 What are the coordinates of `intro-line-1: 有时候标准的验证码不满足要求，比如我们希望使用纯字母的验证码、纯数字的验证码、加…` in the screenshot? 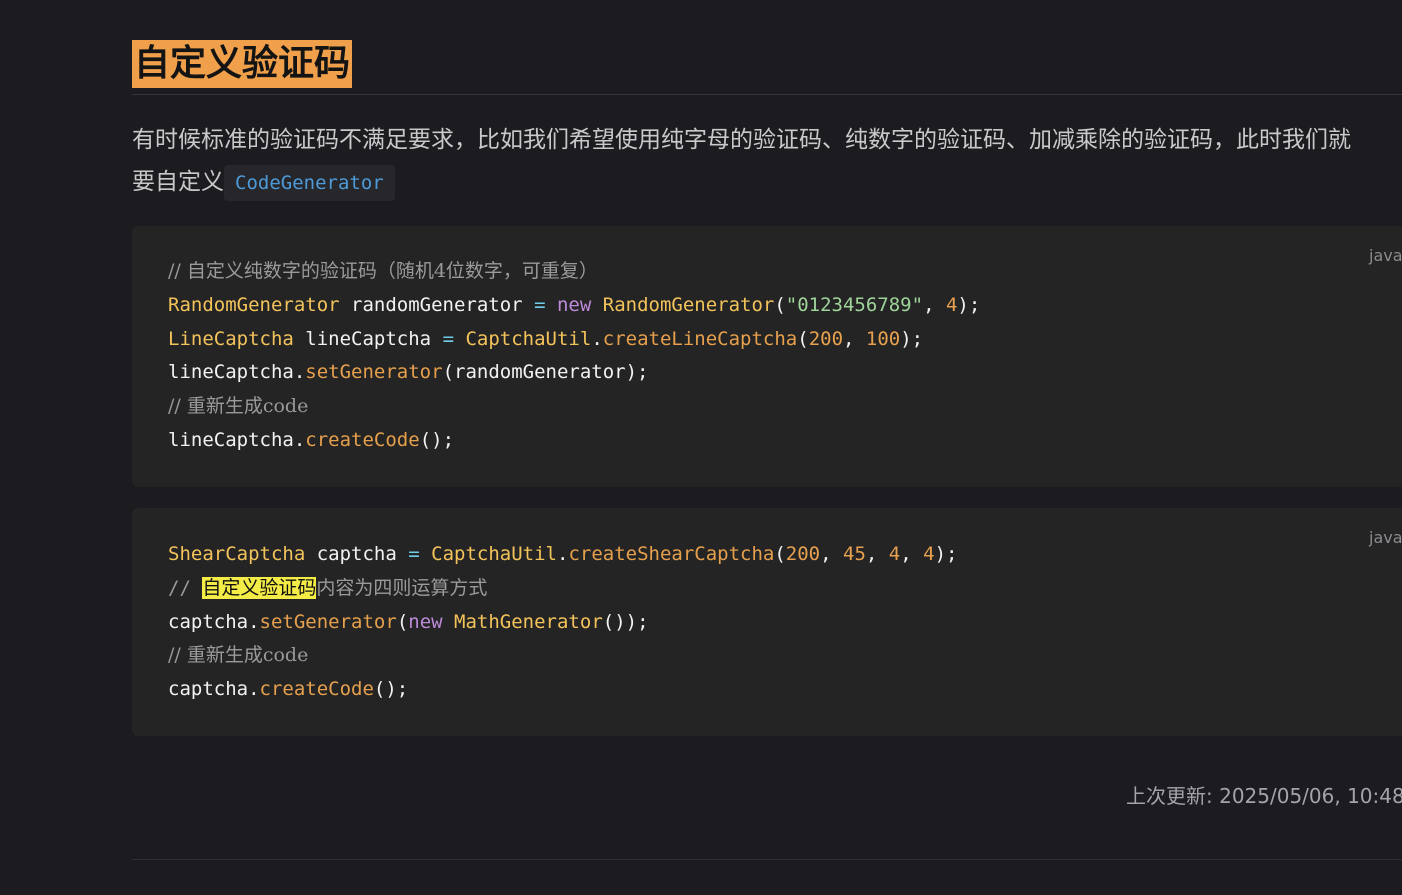 It's located at (741, 140).